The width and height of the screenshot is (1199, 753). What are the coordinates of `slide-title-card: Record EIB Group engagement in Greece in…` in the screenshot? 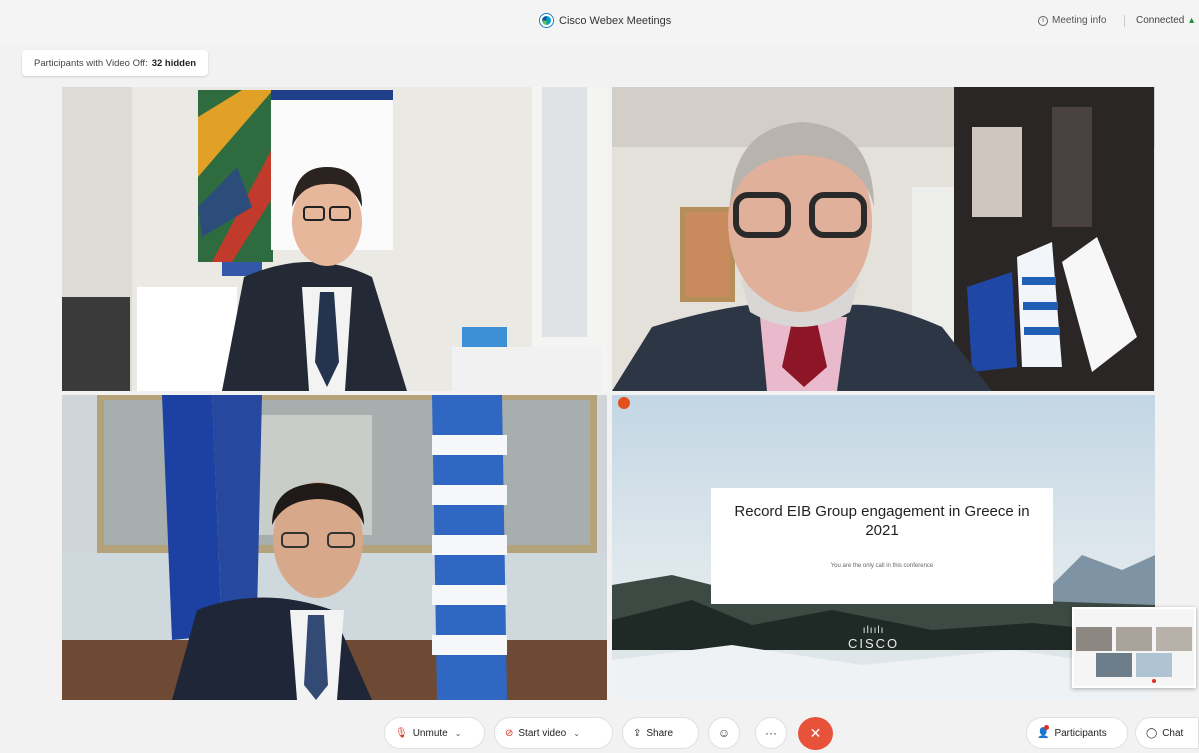 It's located at (882, 546).